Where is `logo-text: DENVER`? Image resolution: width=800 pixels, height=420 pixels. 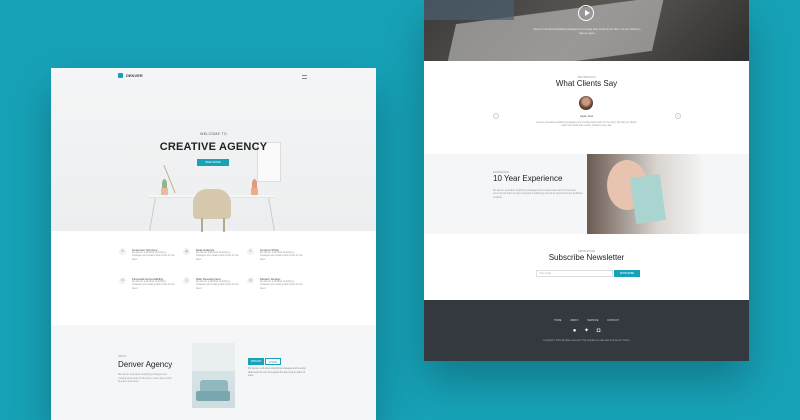
logo-text: DENVER is located at coordinates (134, 75).